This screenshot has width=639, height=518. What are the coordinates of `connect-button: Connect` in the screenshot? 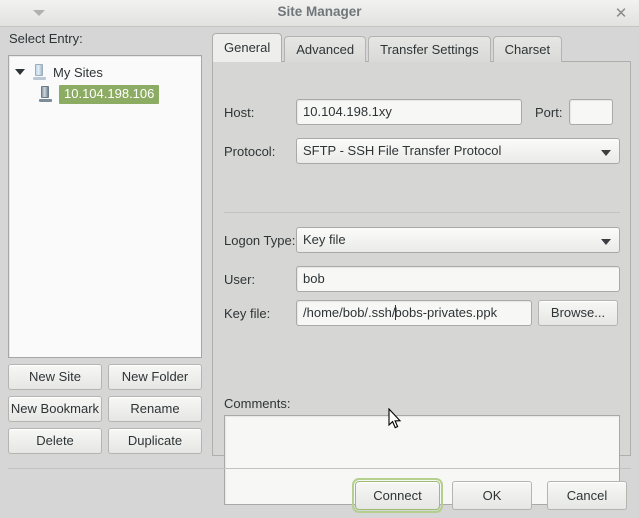 It's located at (397, 495).